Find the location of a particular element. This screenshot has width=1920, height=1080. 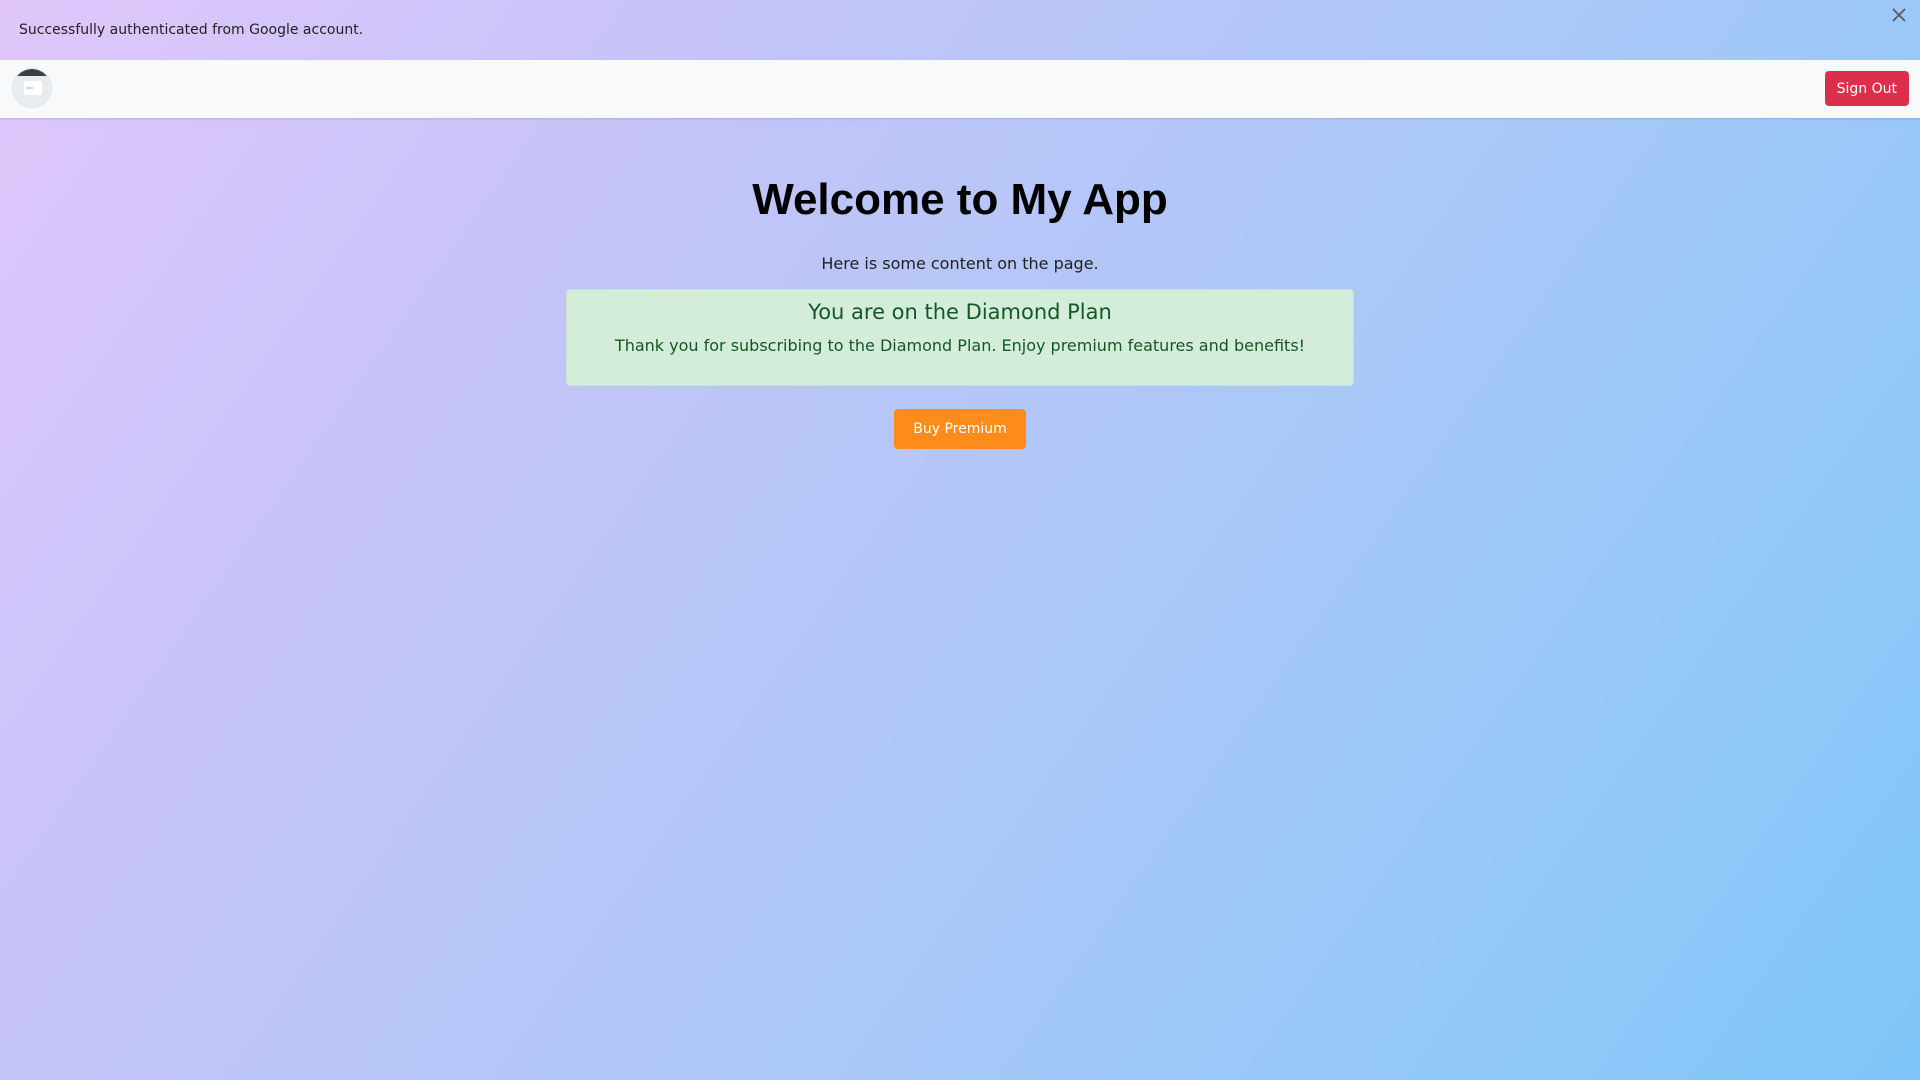

sign-out-button: Sign Out is located at coordinates (1866, 88).